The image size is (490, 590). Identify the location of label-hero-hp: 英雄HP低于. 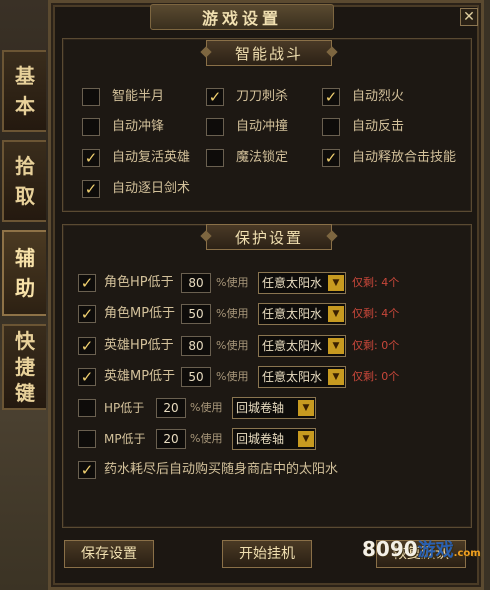
(139, 345).